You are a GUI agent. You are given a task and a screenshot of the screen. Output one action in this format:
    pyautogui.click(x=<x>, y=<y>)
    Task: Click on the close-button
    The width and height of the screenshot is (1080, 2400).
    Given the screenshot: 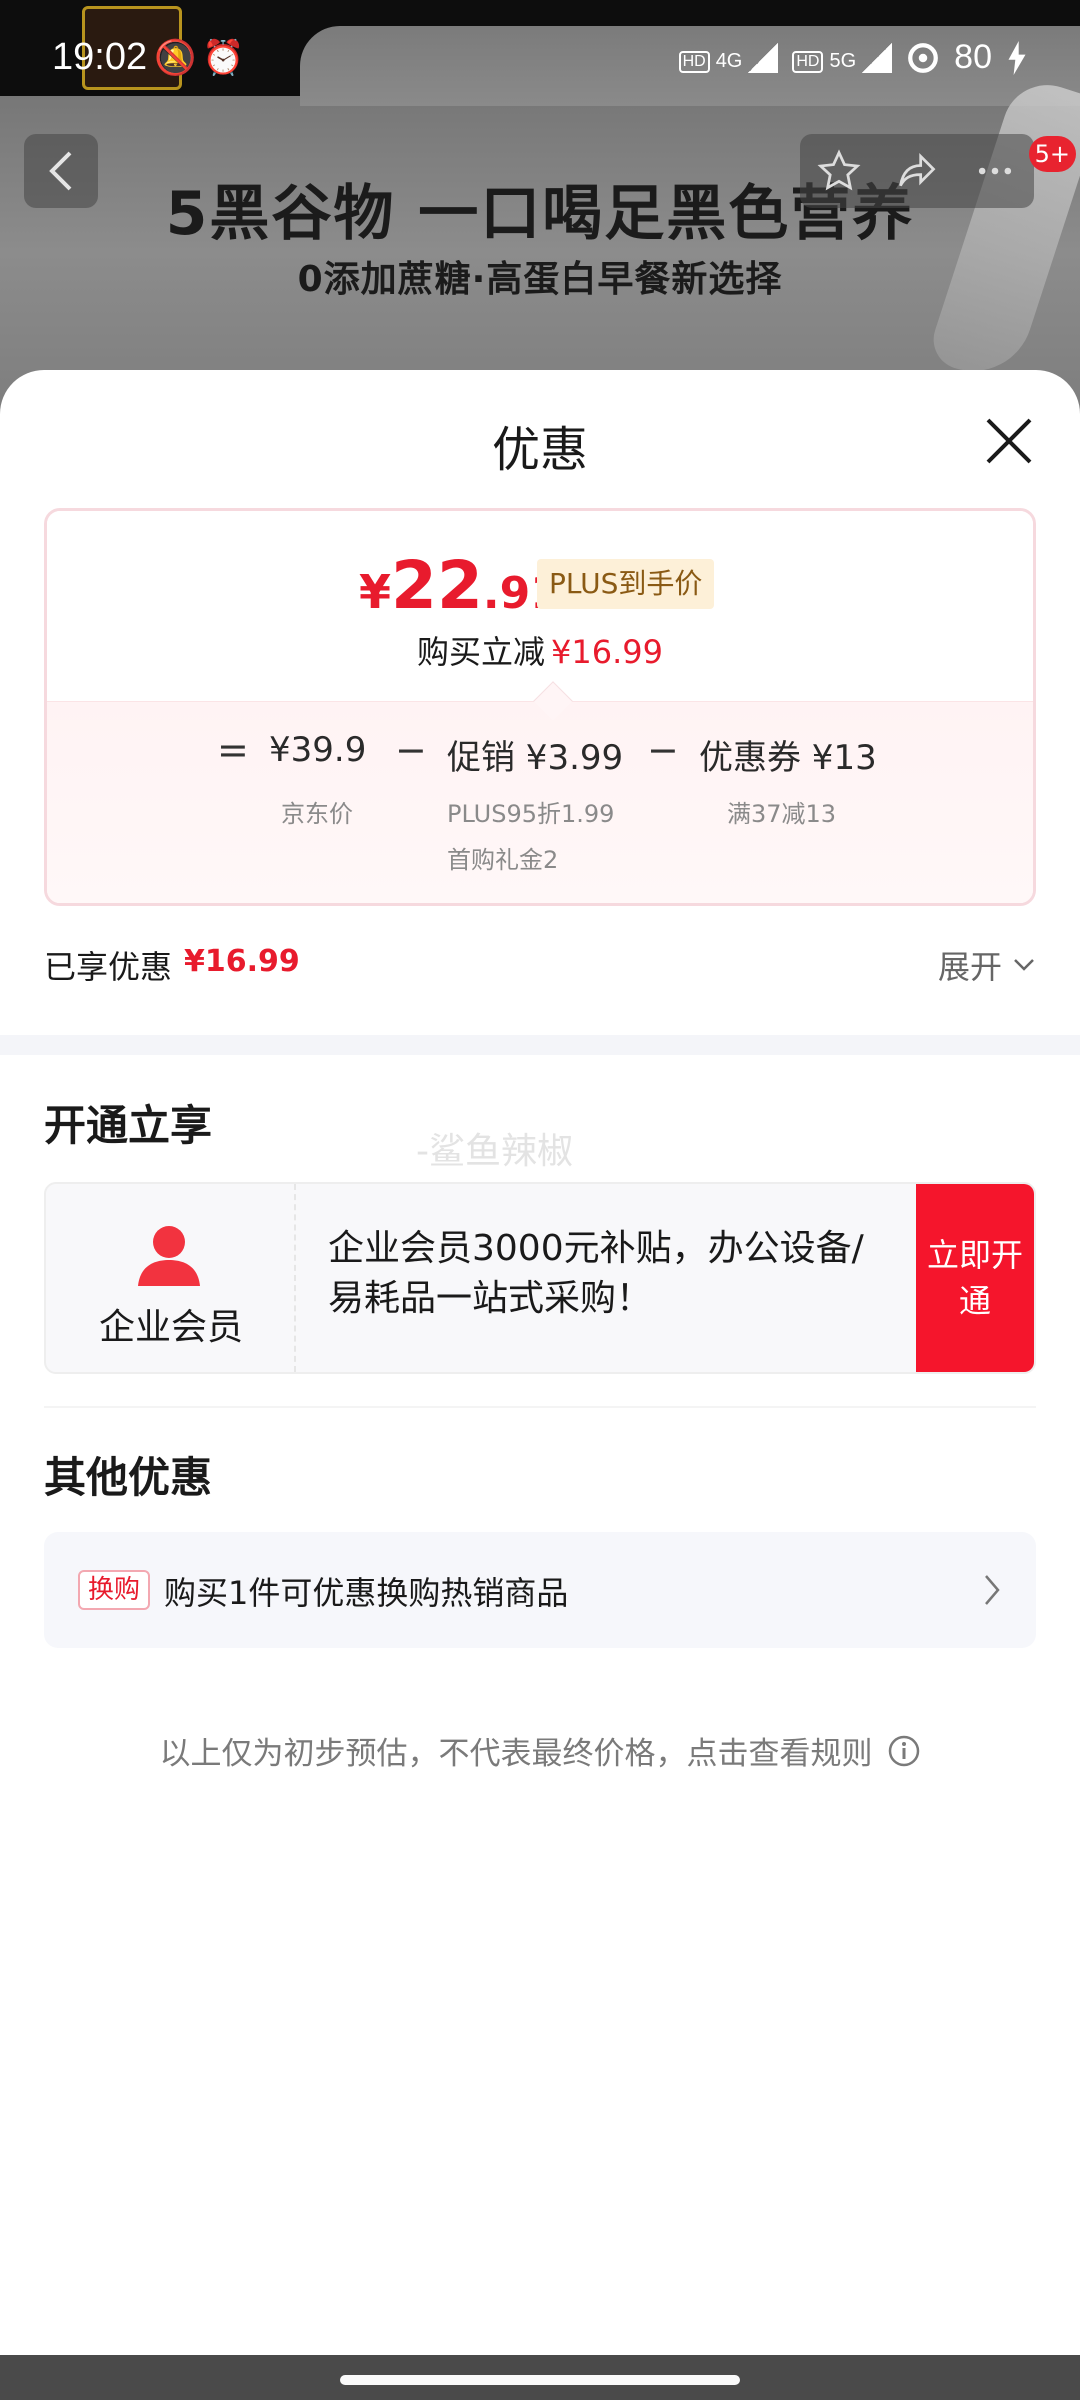 What is the action you would take?
    pyautogui.click(x=1009, y=441)
    